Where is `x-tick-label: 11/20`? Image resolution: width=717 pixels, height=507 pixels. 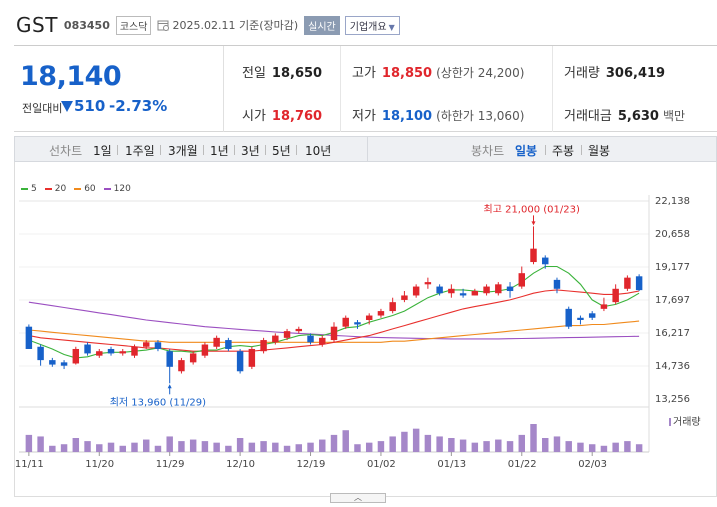 x-tick-label: 11/20 is located at coordinates (99, 464).